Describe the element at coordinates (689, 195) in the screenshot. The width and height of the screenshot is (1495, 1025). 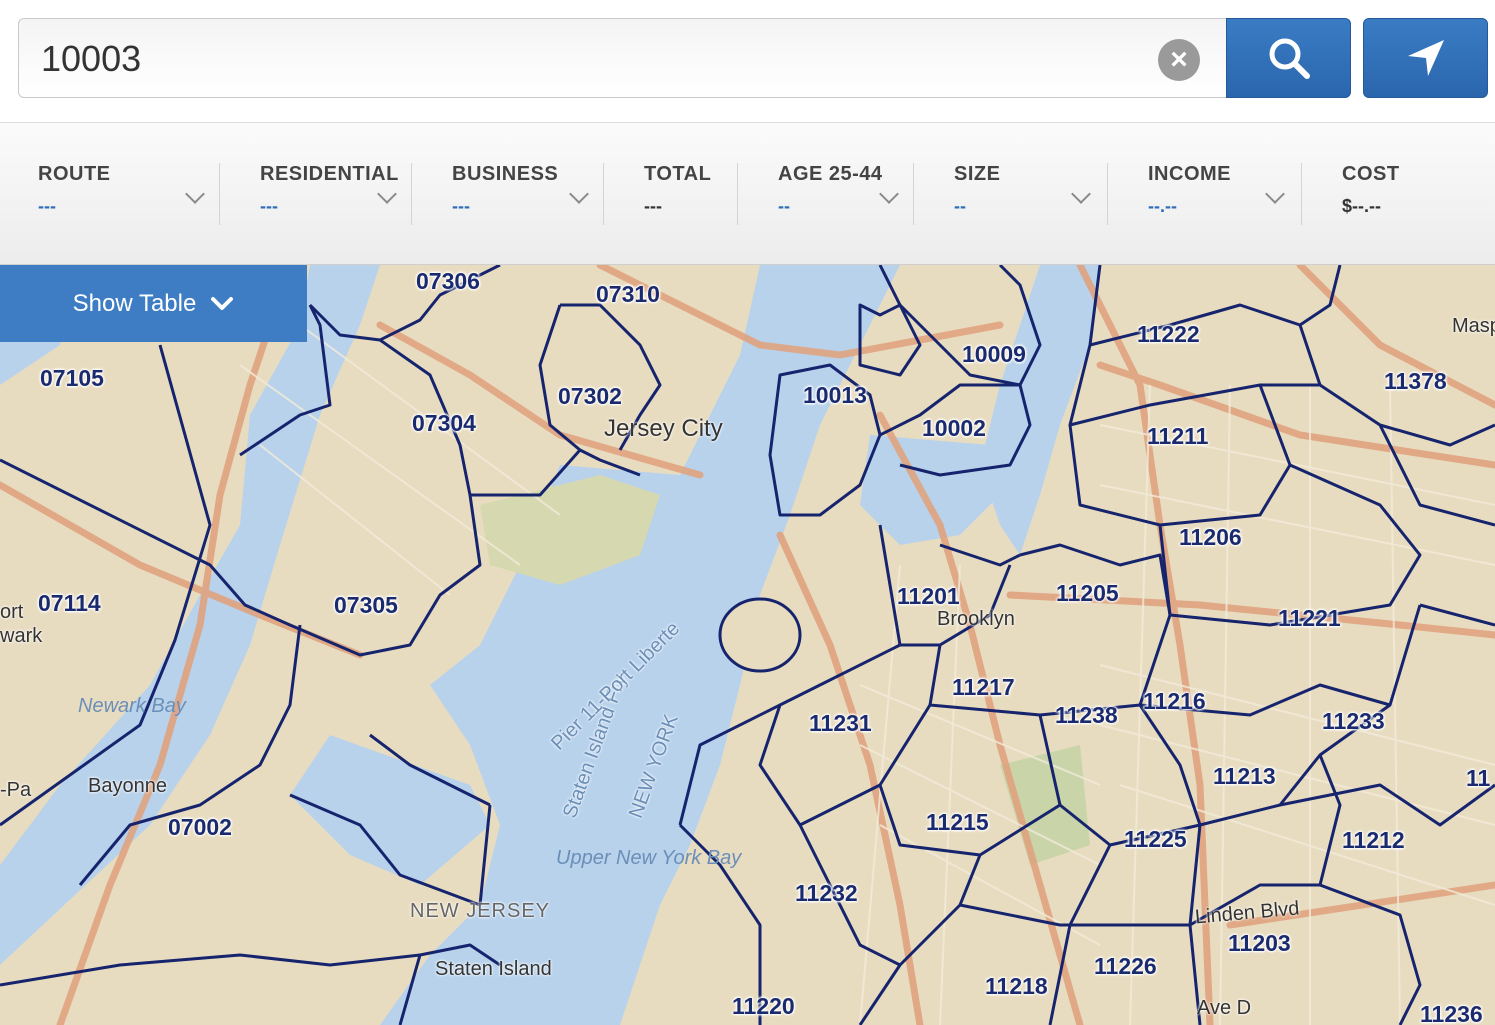
I see `total-stat: TOTAL ---` at that location.